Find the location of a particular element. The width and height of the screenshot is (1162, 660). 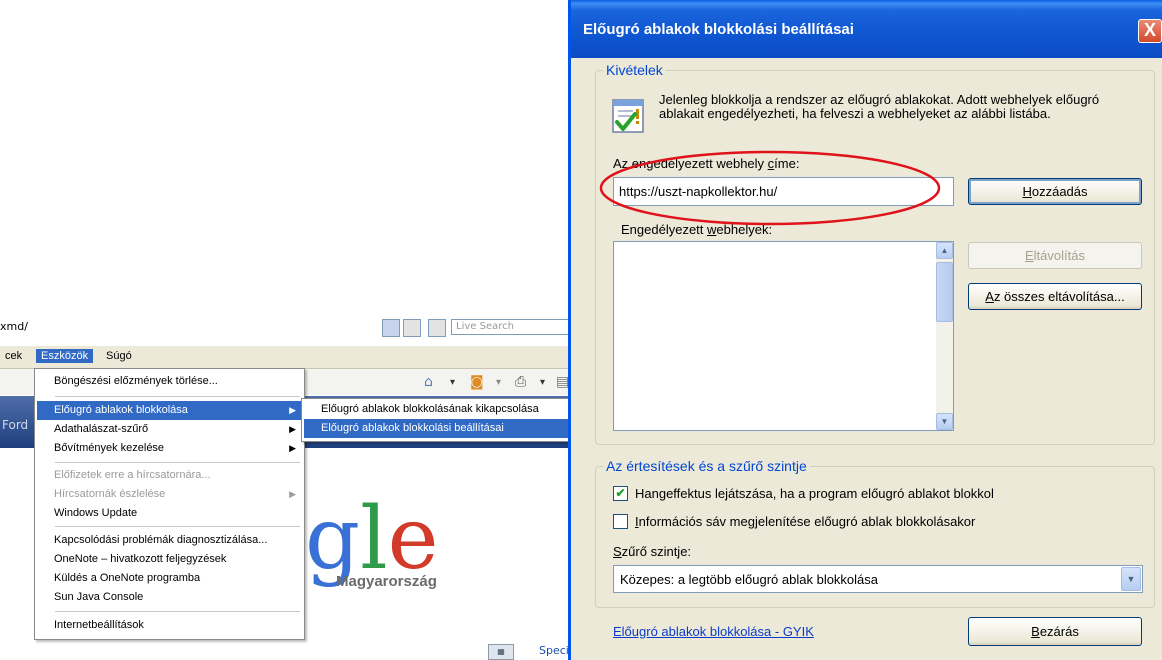

menu-item-internet-options: Internetbeállítások is located at coordinates (169, 625).